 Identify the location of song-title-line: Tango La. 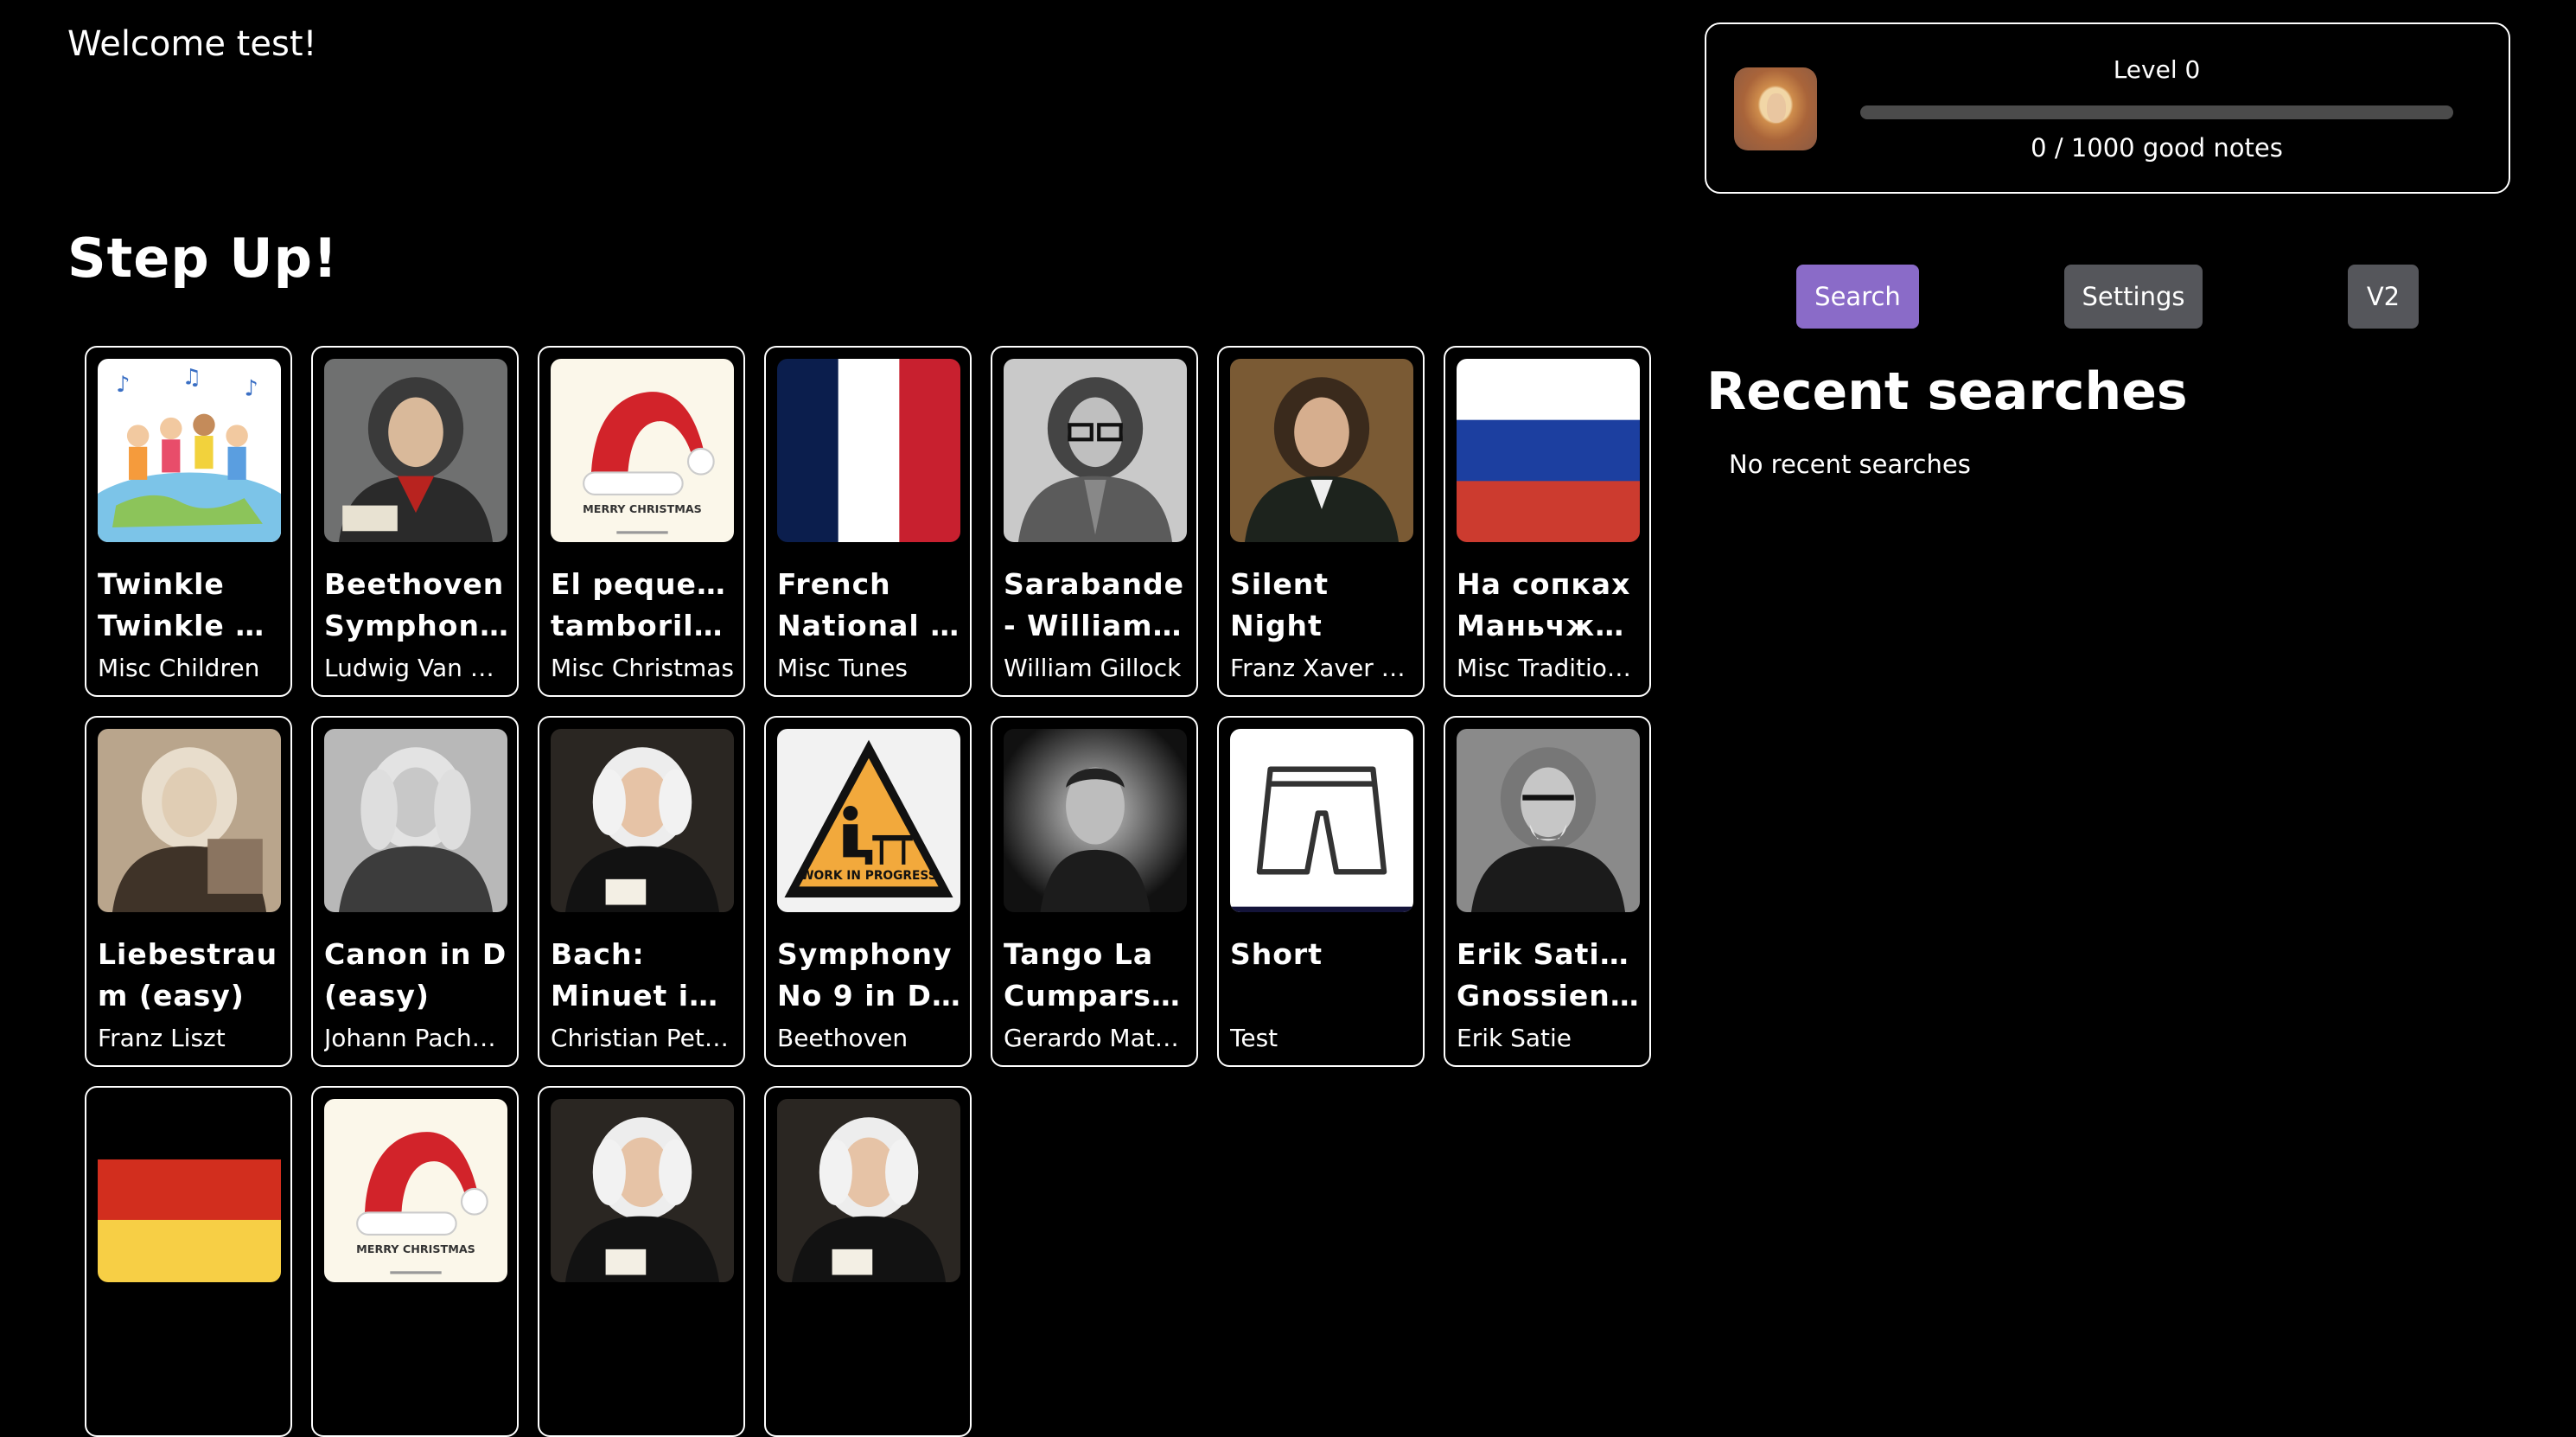
(1079, 954).